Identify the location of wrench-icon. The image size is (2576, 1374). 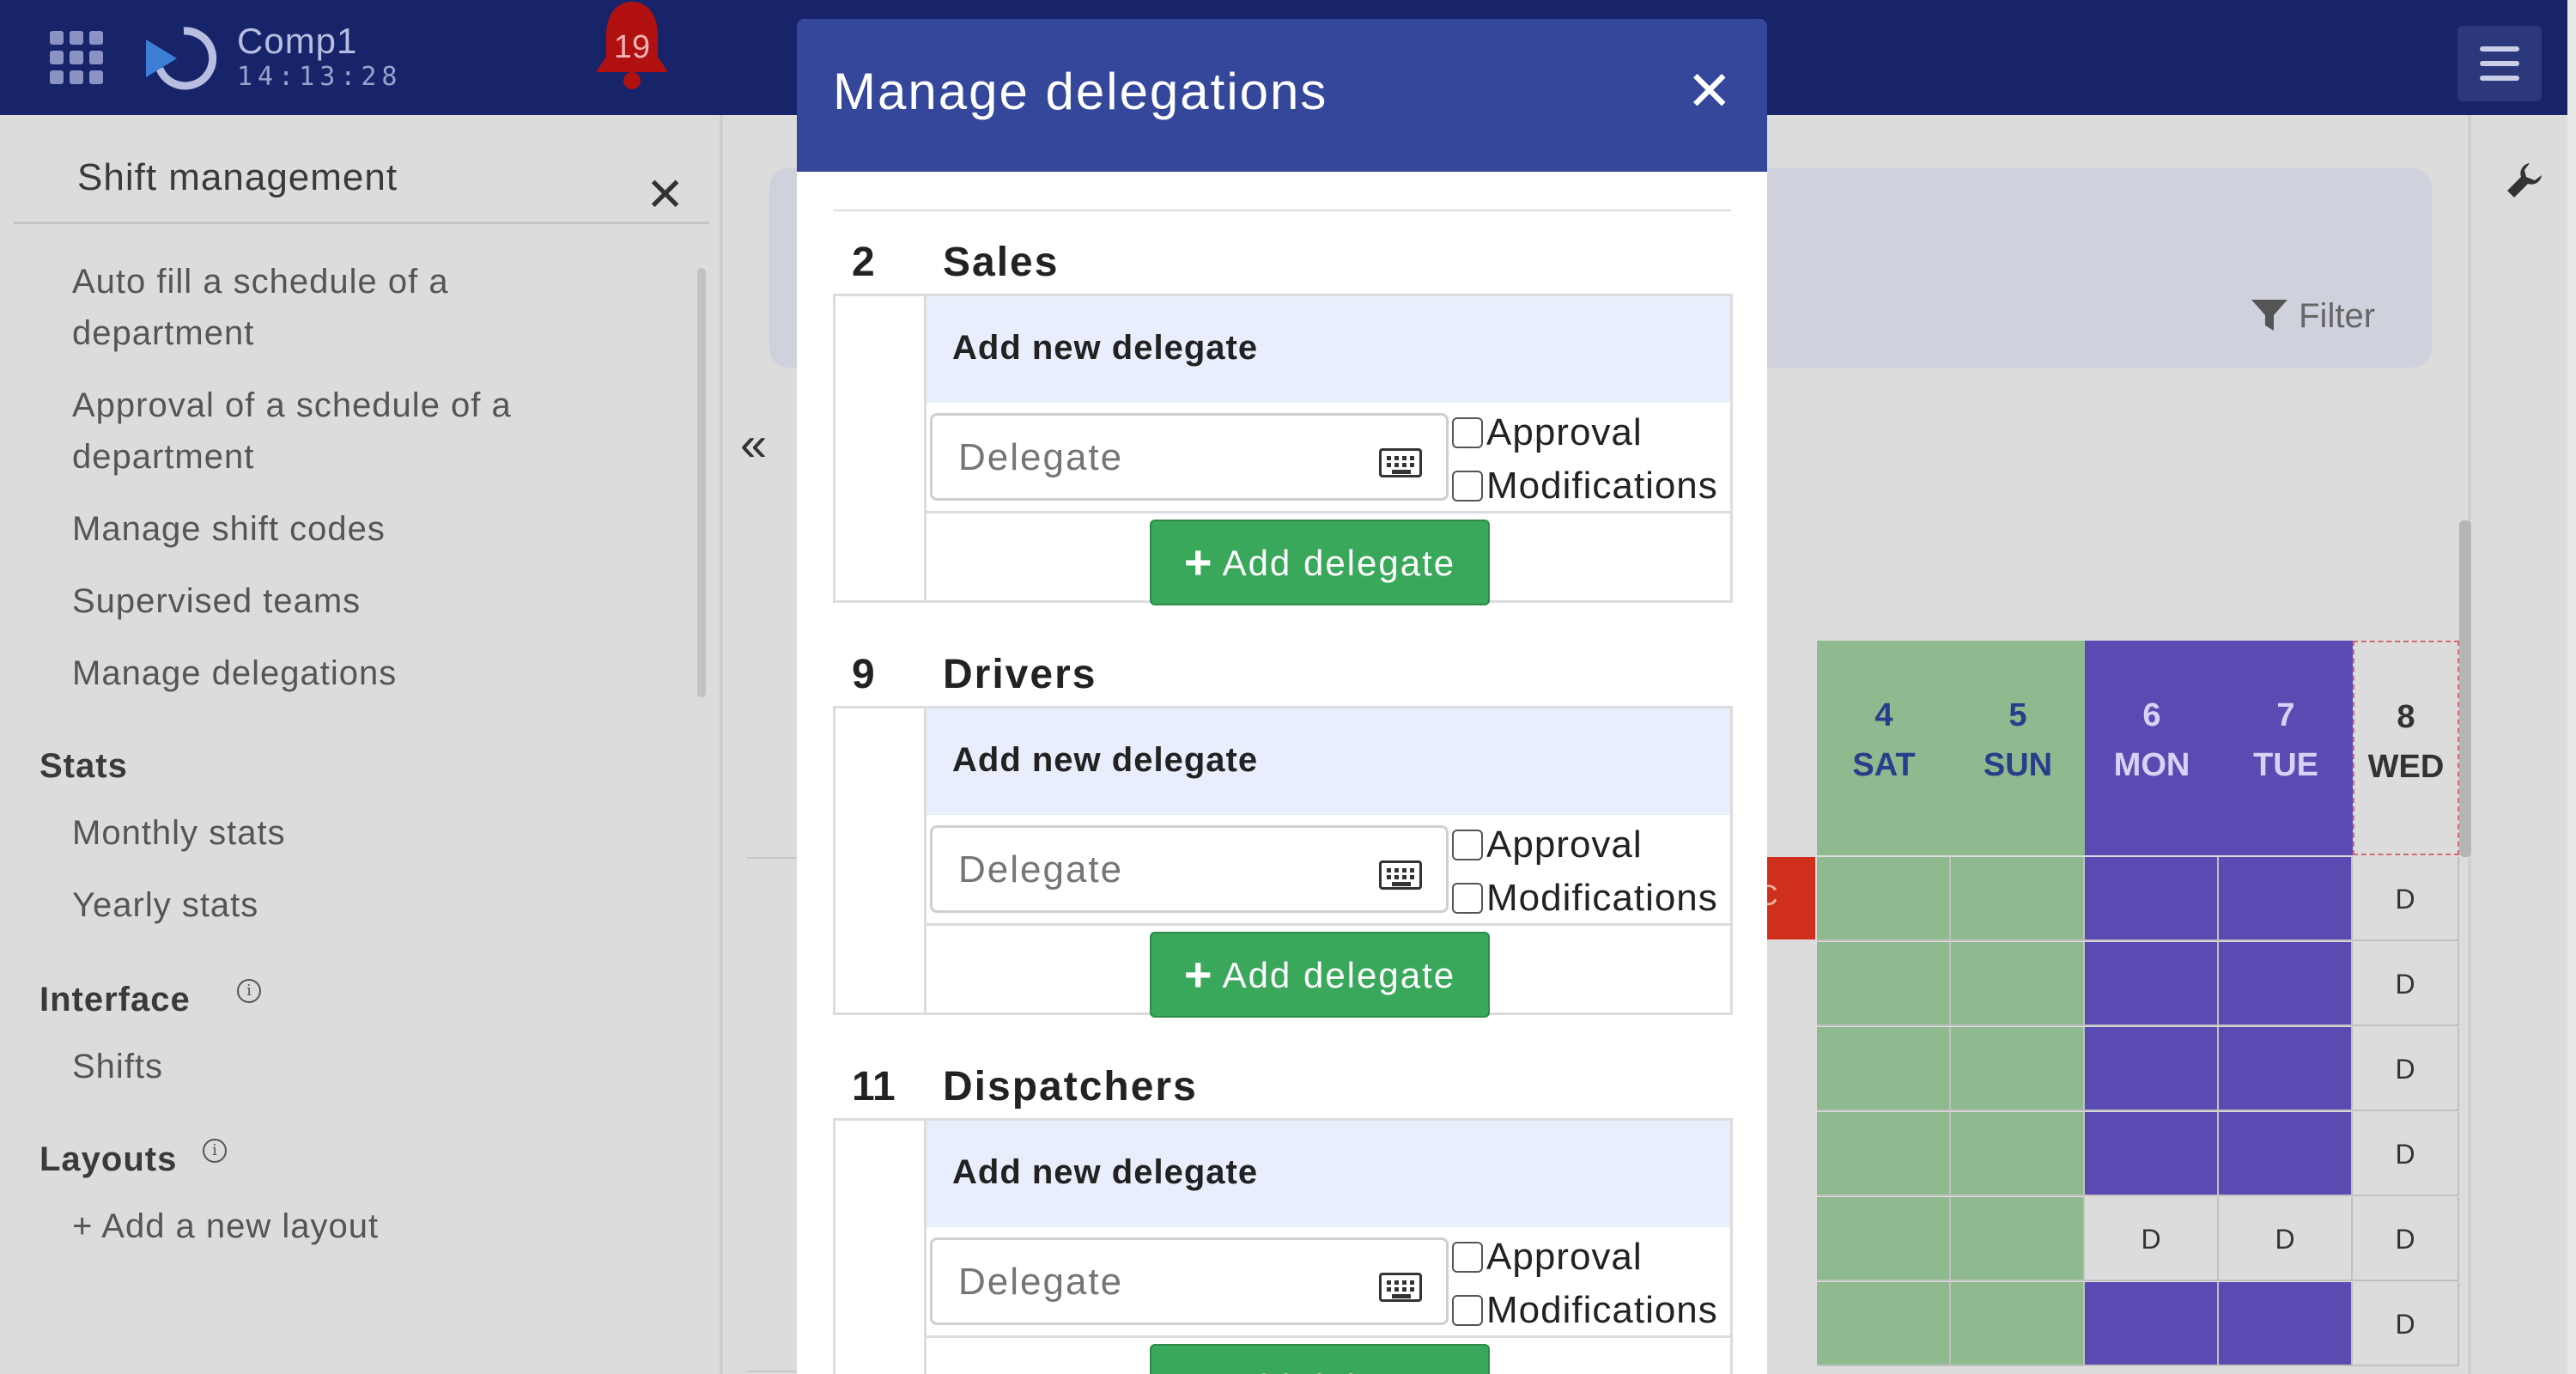
(2524, 185).